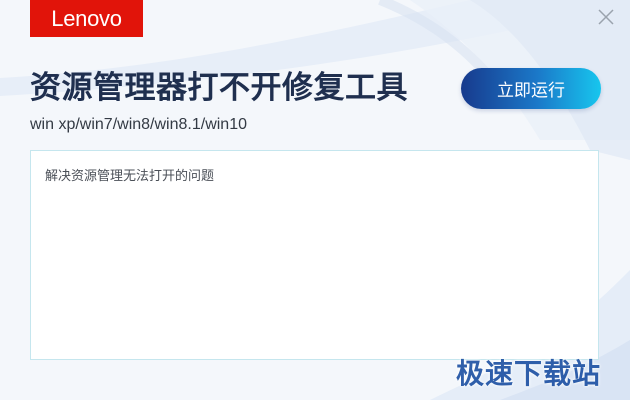 This screenshot has height=400, width=630. I want to click on close-icon, so click(606, 17).